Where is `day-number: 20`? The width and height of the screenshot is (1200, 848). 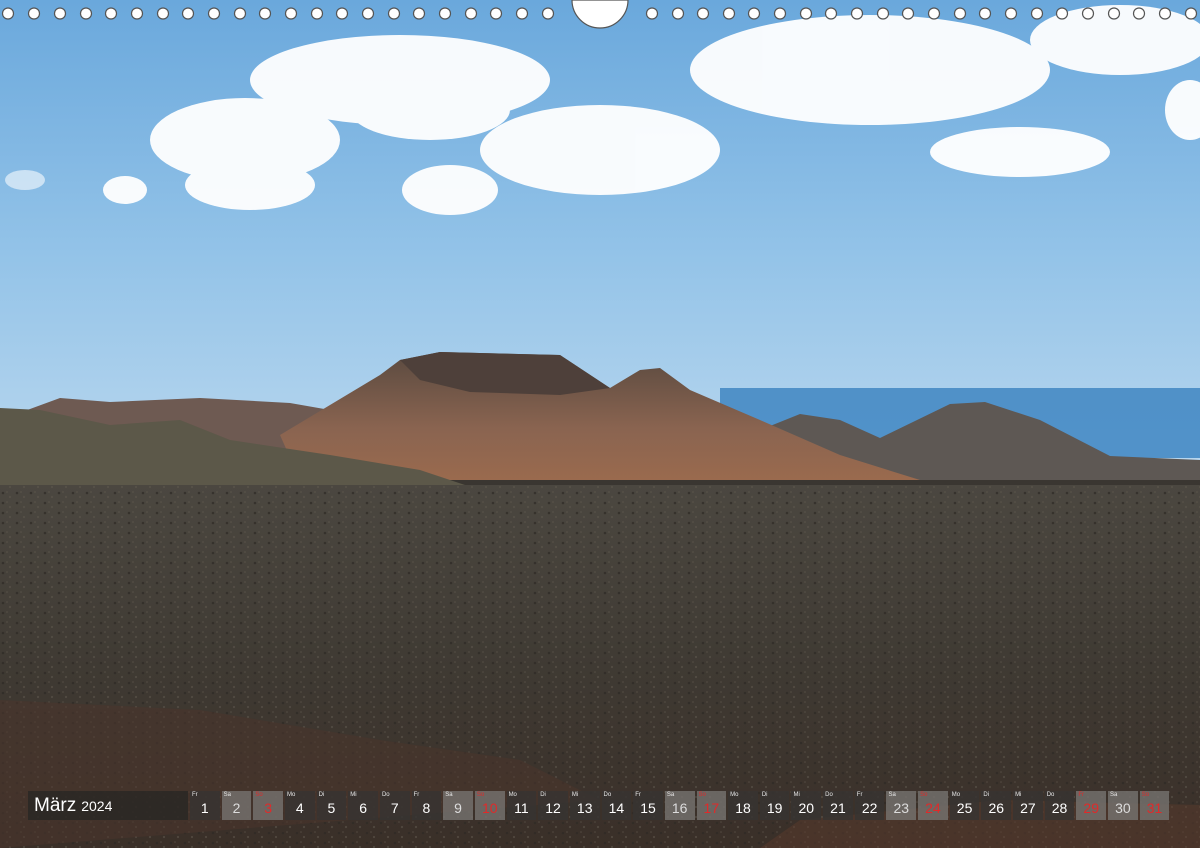 day-number: 20 is located at coordinates (806, 808).